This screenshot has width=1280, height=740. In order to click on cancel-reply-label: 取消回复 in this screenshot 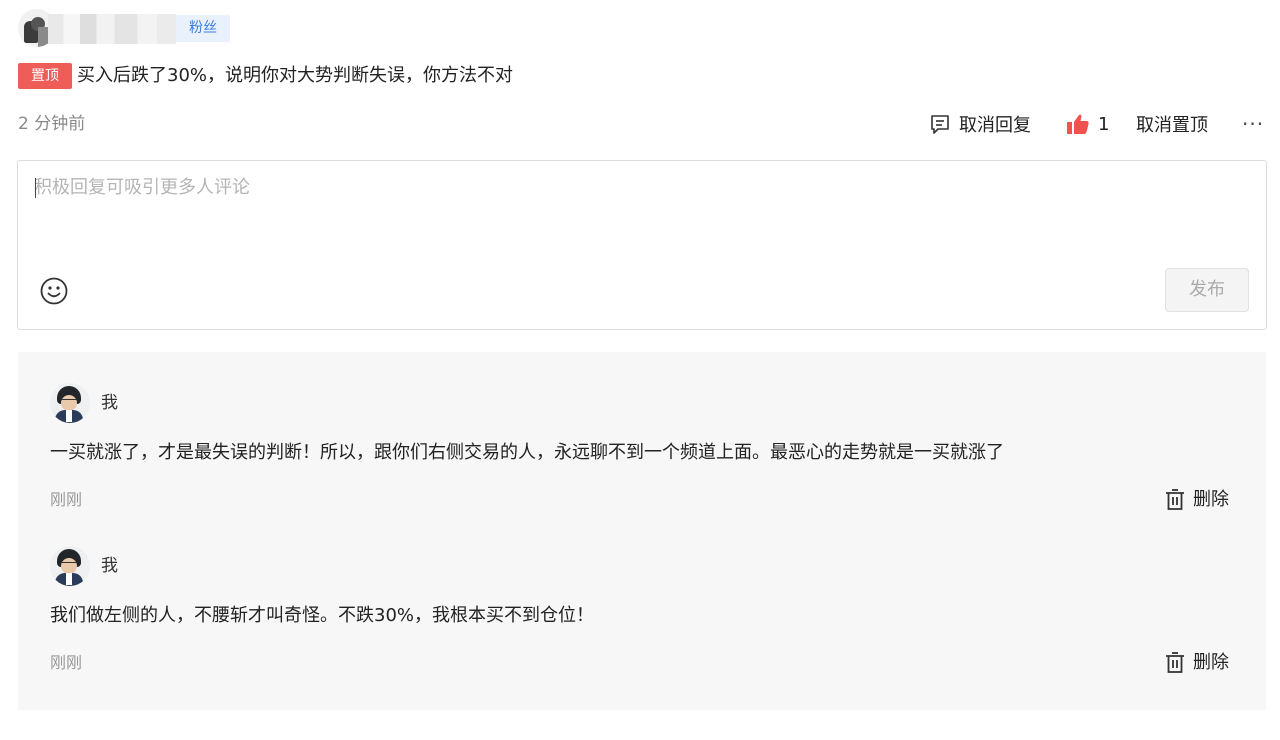, I will do `click(995, 125)`.